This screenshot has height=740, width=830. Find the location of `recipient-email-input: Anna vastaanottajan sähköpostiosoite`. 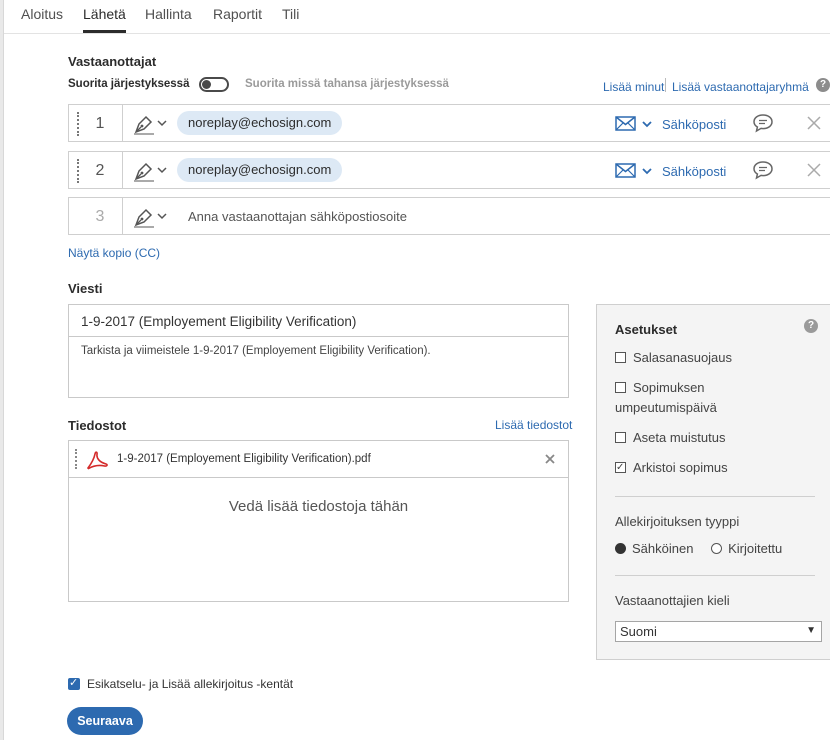

recipient-email-input: Anna vastaanottajan sähköpostiosoite is located at coordinates (297, 216).